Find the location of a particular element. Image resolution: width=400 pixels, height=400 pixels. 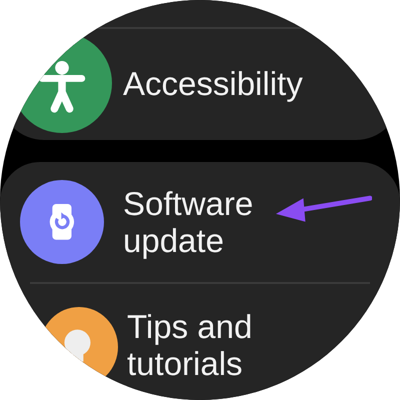

menu-item-label: Software update is located at coordinates (238, 222).